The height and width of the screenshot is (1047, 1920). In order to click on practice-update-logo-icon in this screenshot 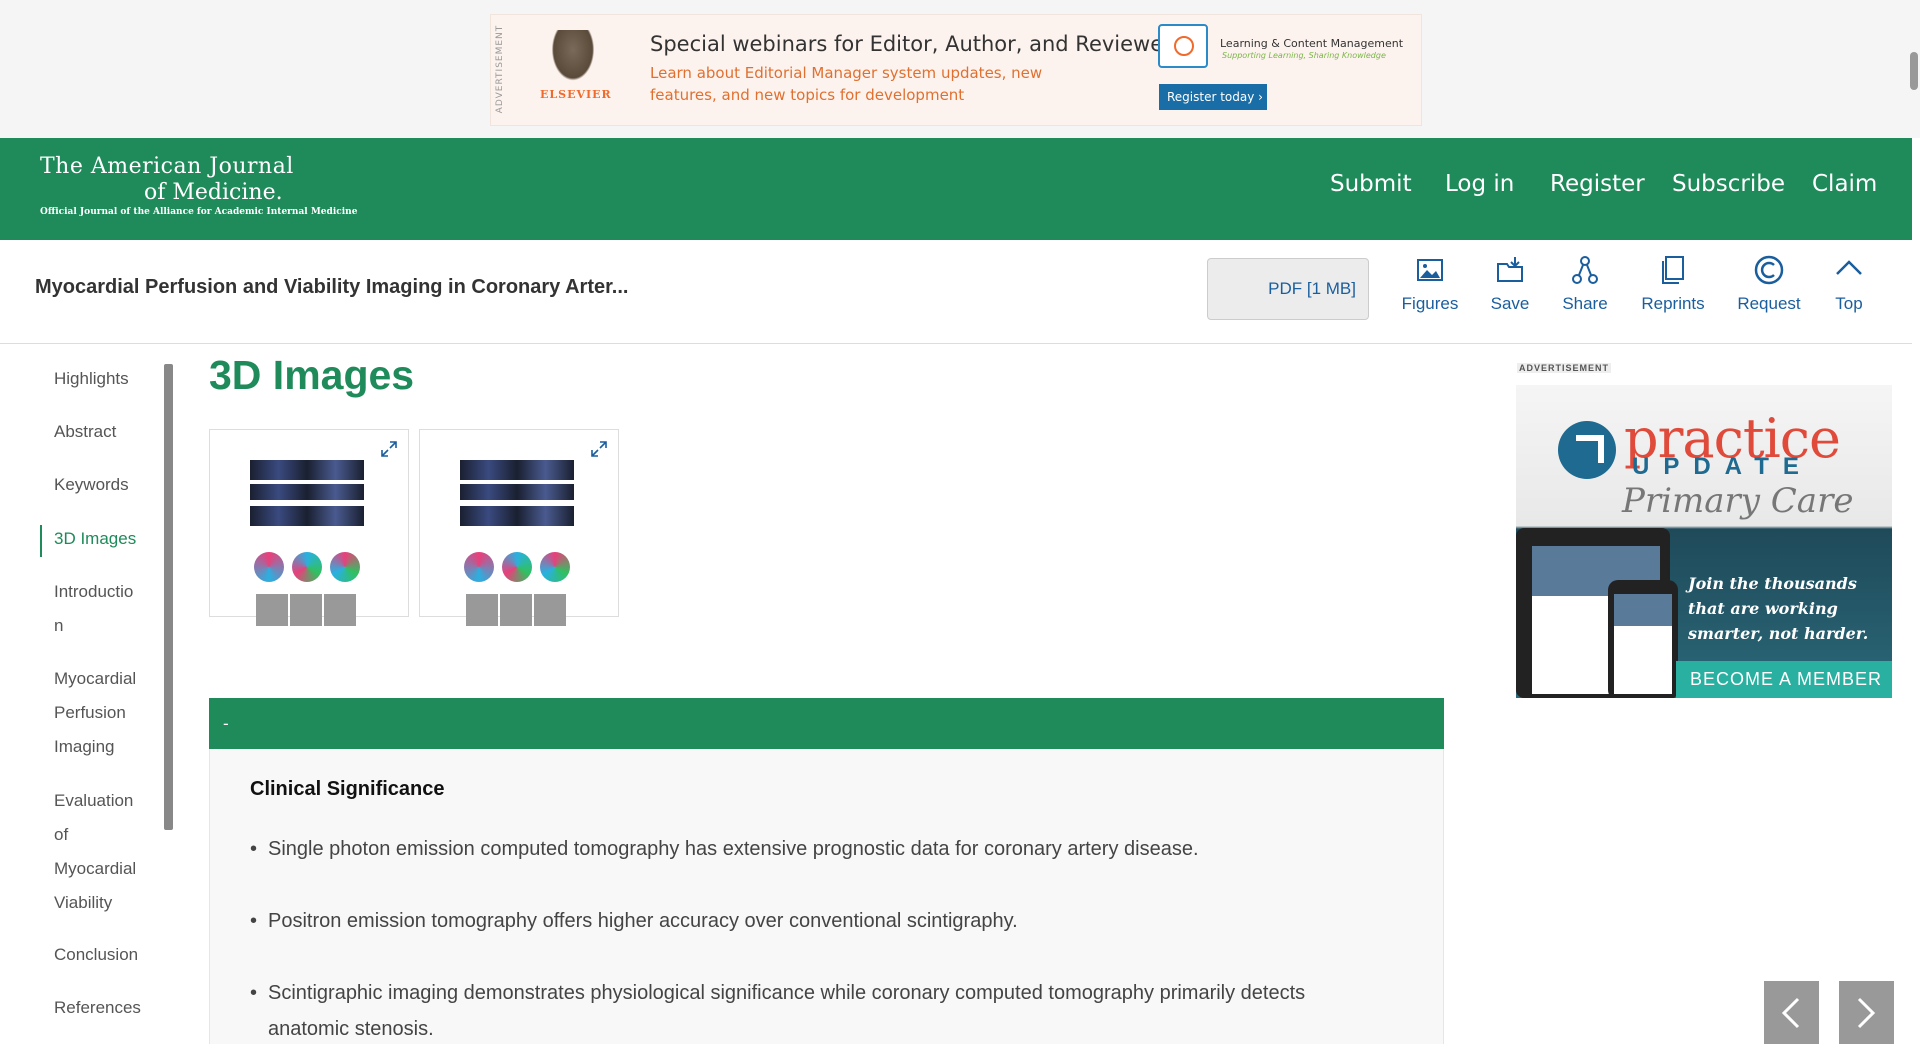, I will do `click(1587, 450)`.